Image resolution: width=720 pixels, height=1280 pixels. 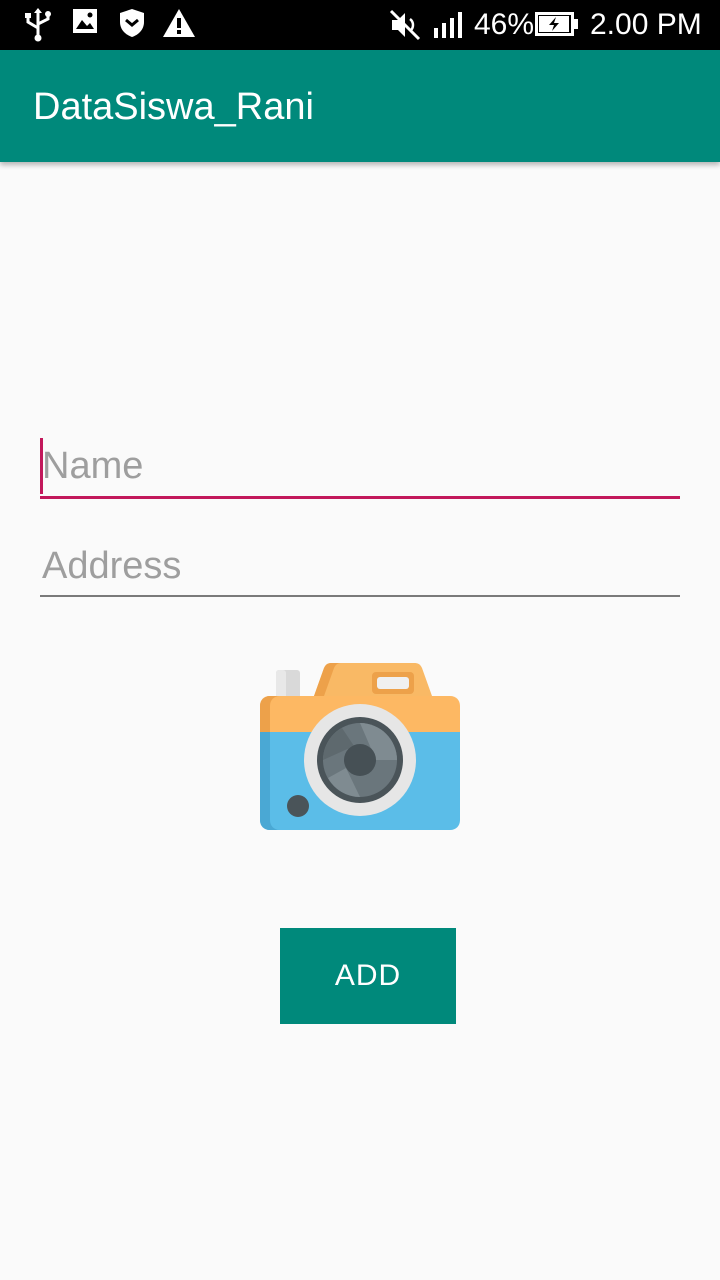 I want to click on address-input, so click(x=360, y=566).